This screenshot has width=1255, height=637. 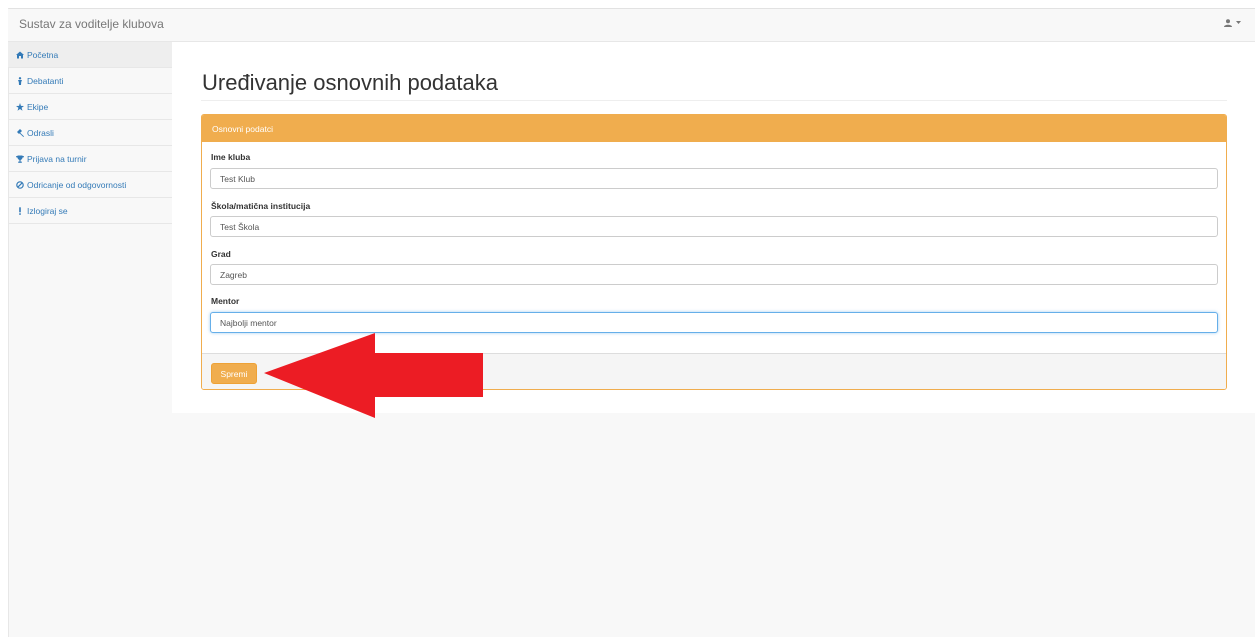 What do you see at coordinates (225, 301) in the screenshot?
I see `mentor-label: Mentor` at bounding box center [225, 301].